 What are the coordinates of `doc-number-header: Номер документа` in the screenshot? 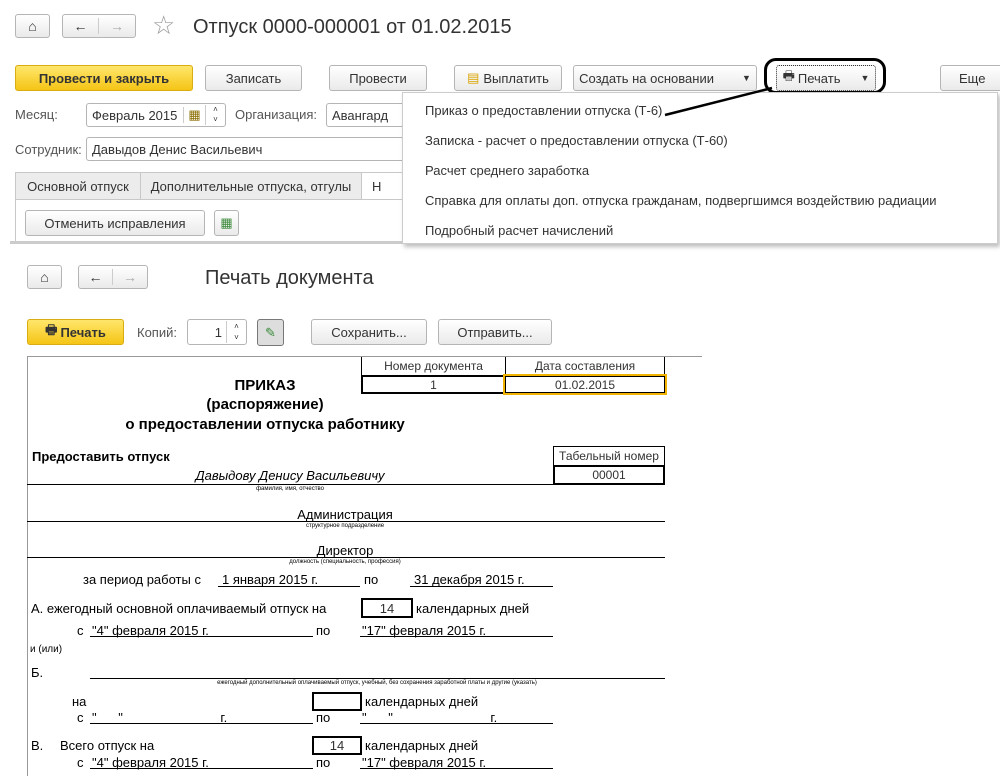 It's located at (433, 366).